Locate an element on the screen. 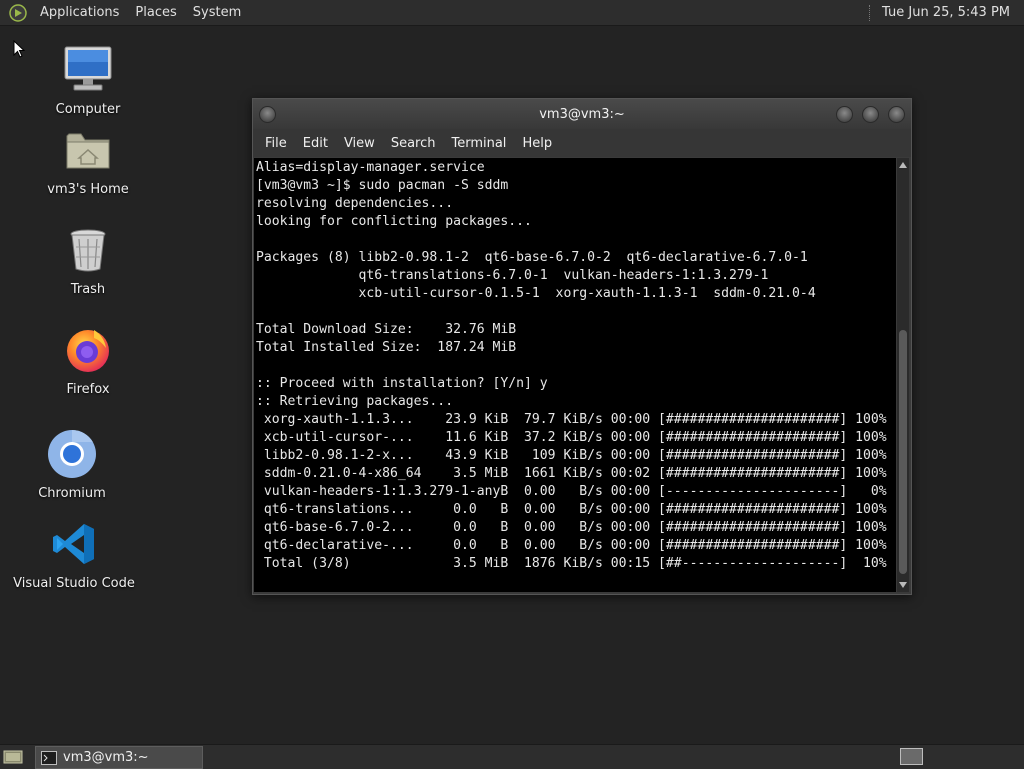 The width and height of the screenshot is (1024, 769). menu-view: View is located at coordinates (359, 143).